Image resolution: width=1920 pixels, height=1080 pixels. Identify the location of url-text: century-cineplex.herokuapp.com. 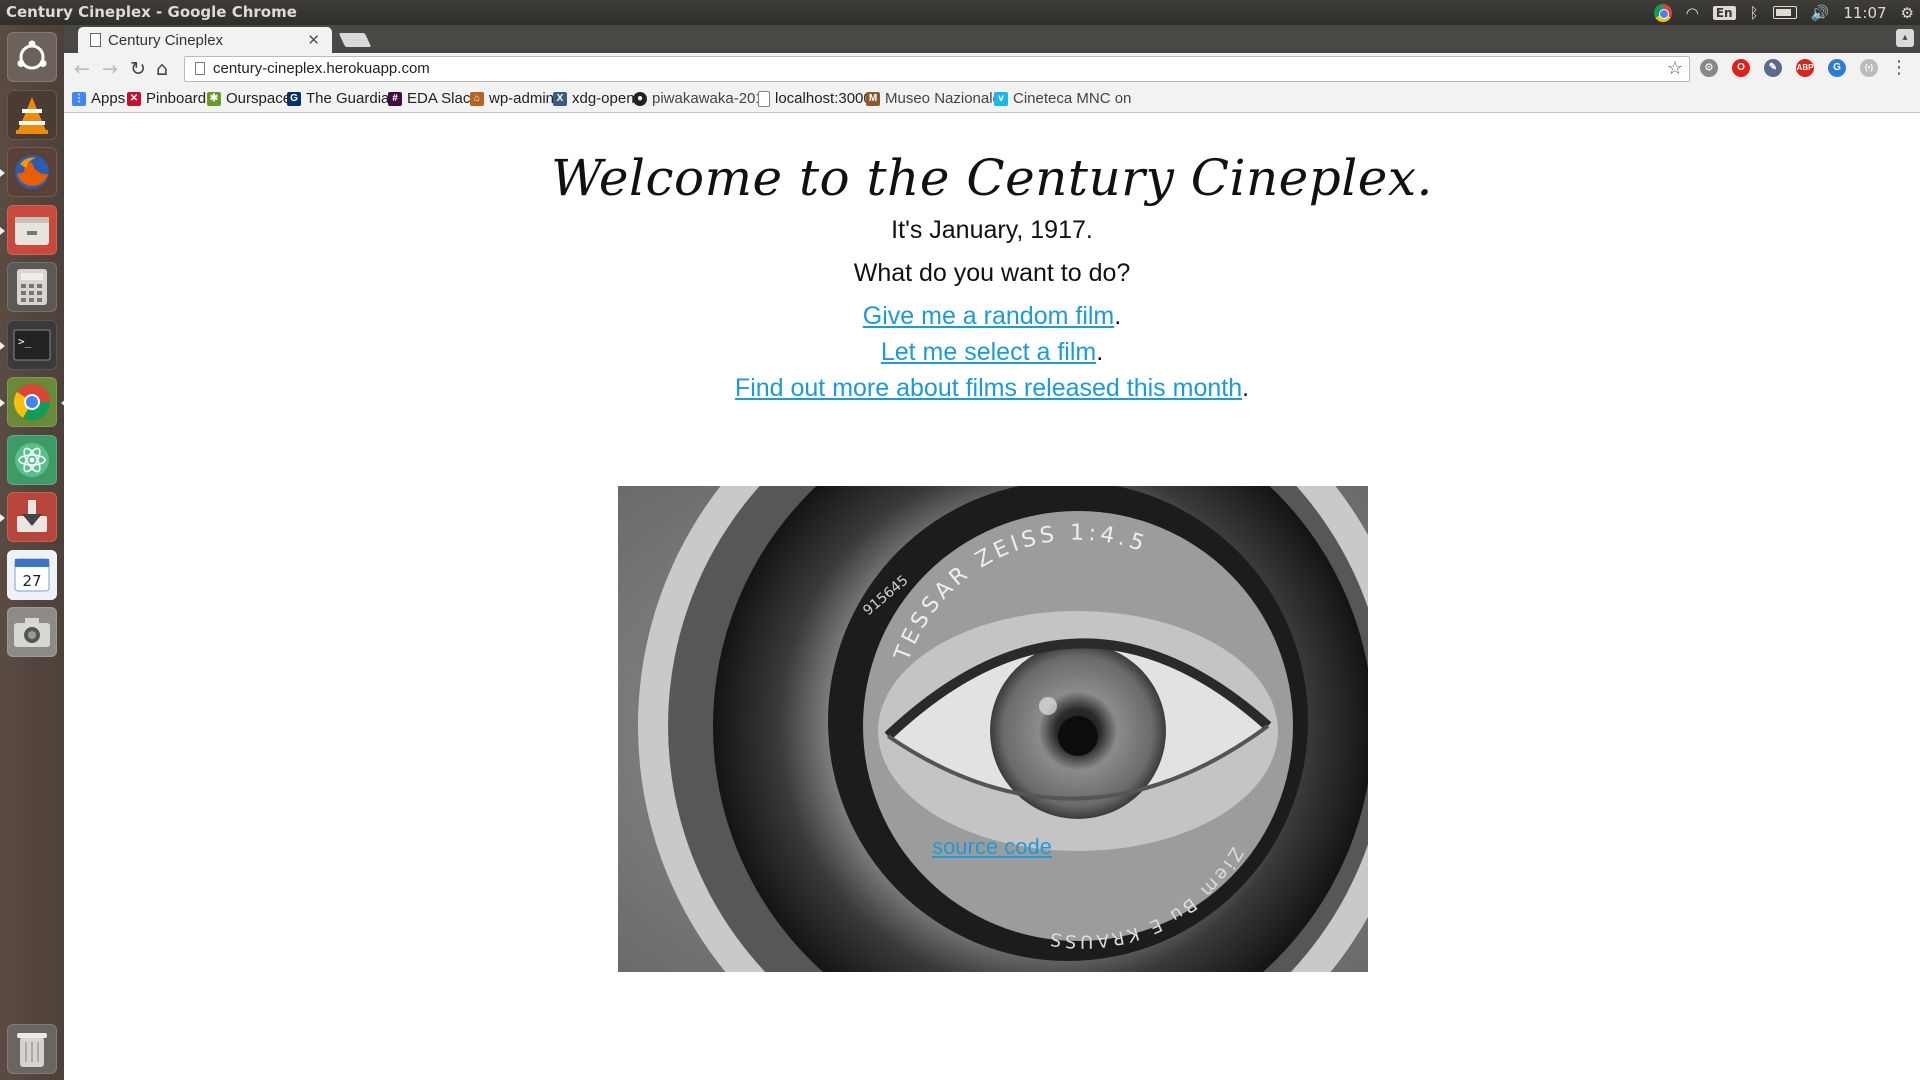
(321, 68).